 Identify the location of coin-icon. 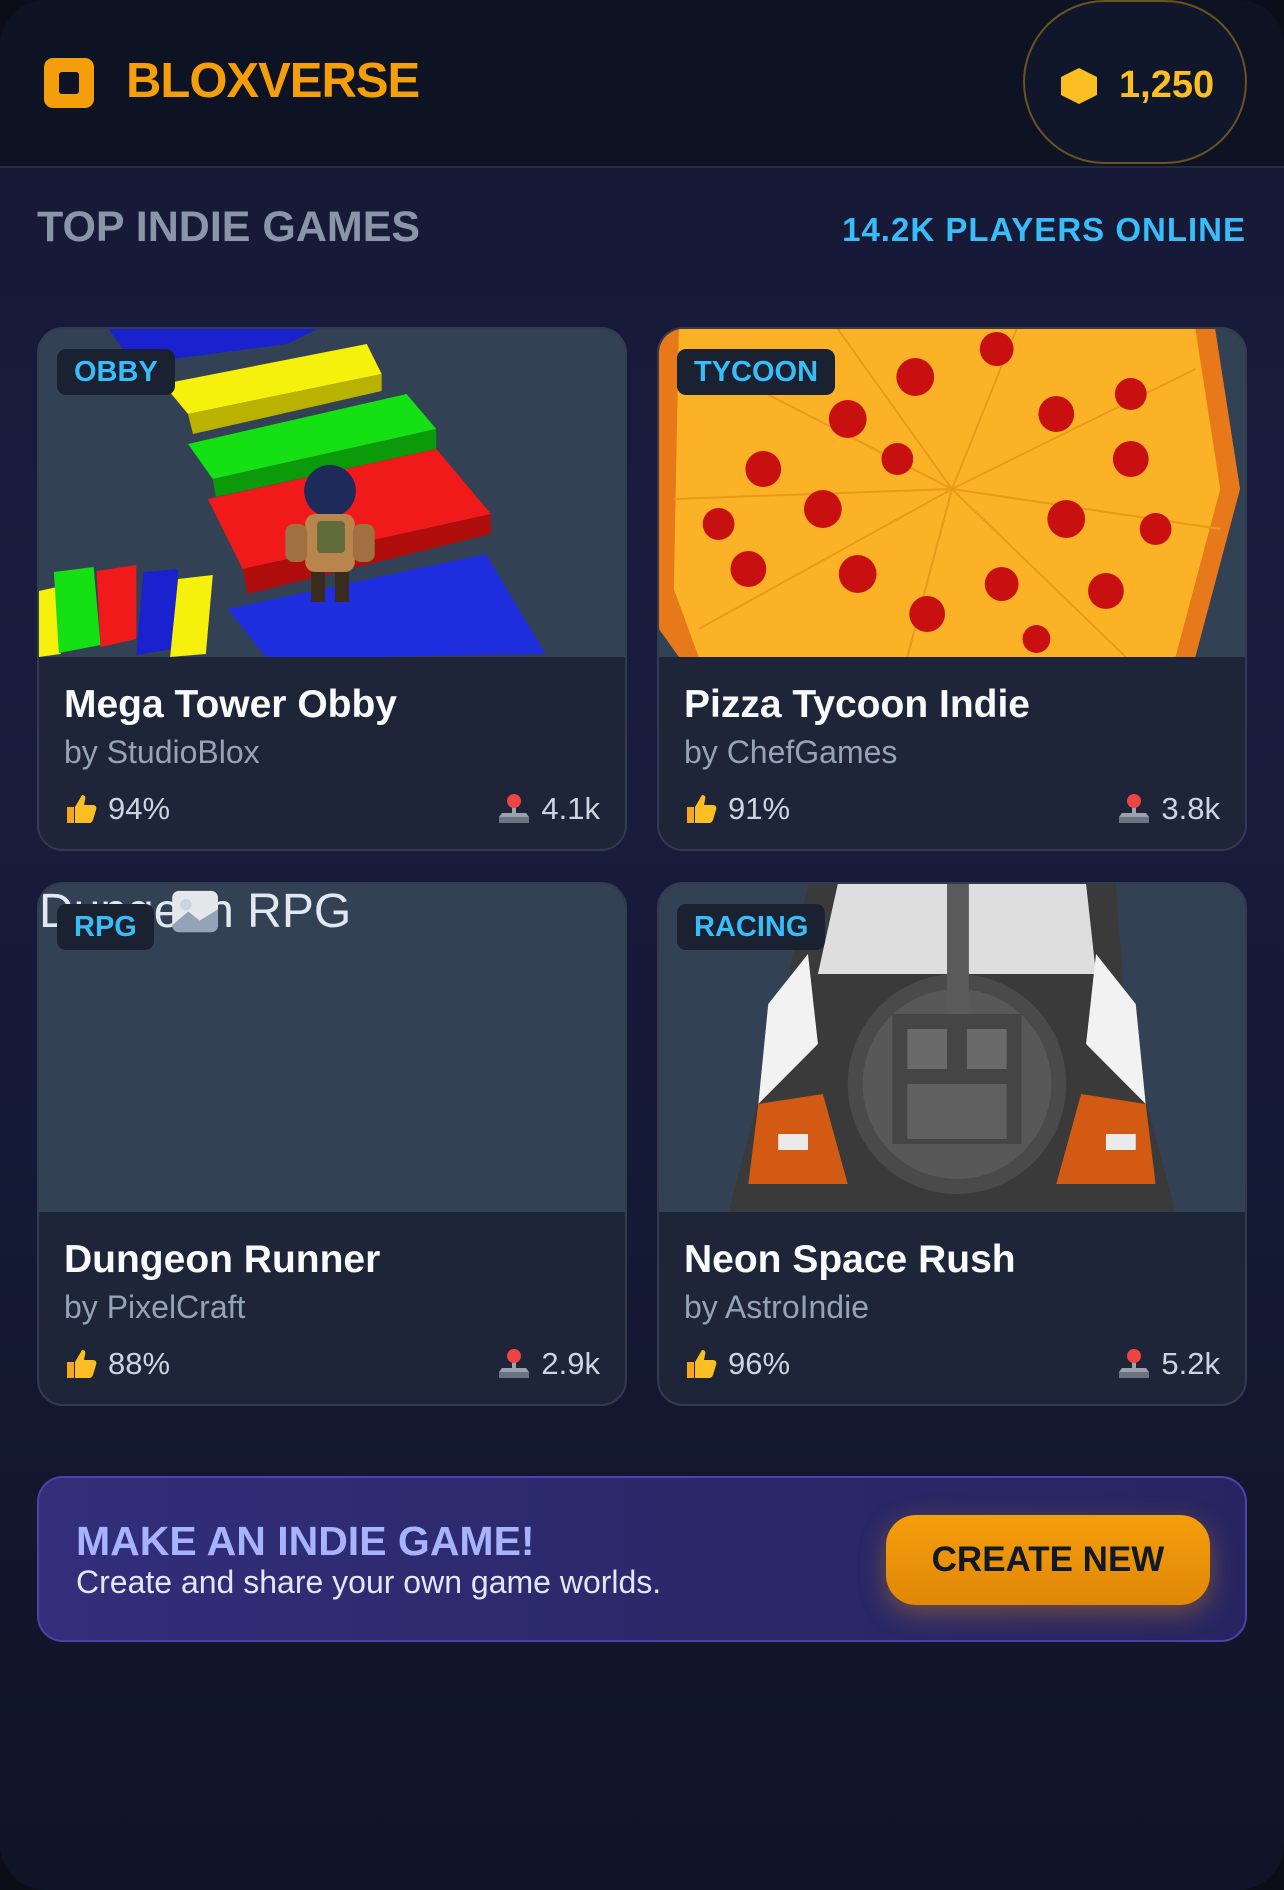
(1079, 86).